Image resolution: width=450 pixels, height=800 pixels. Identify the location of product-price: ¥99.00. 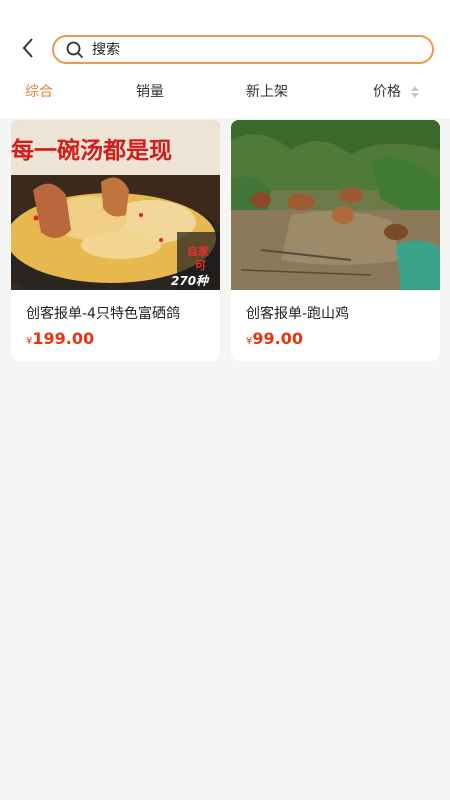
(274, 338).